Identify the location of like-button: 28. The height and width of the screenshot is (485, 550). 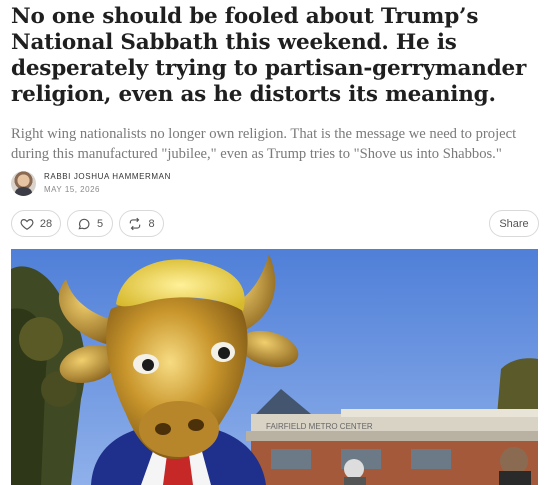
(36, 223).